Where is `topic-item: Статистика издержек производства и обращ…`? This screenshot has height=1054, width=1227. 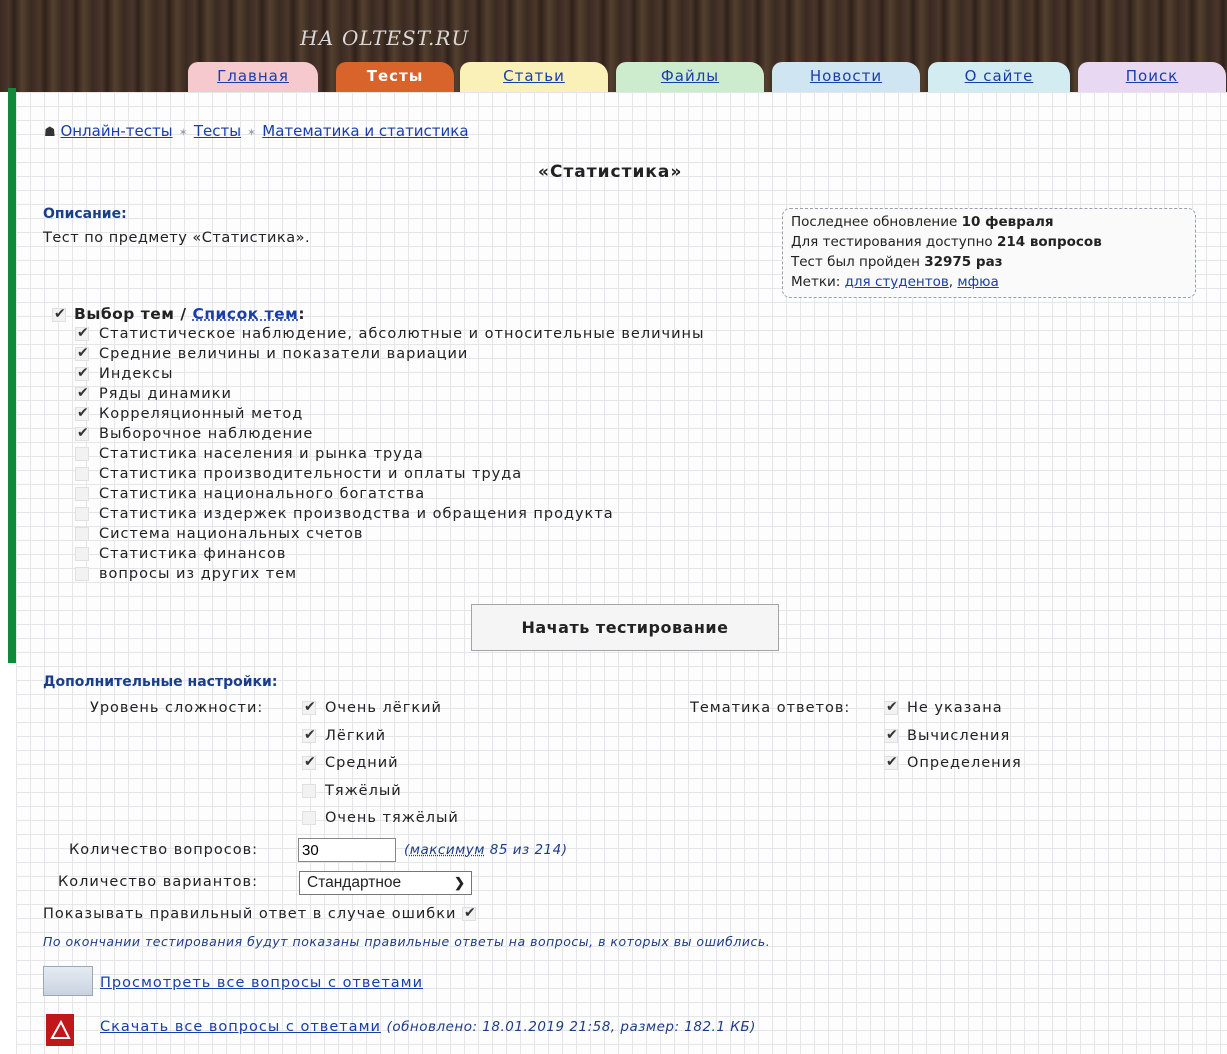 topic-item: Статистика издержек производства и обращ… is located at coordinates (344, 516).